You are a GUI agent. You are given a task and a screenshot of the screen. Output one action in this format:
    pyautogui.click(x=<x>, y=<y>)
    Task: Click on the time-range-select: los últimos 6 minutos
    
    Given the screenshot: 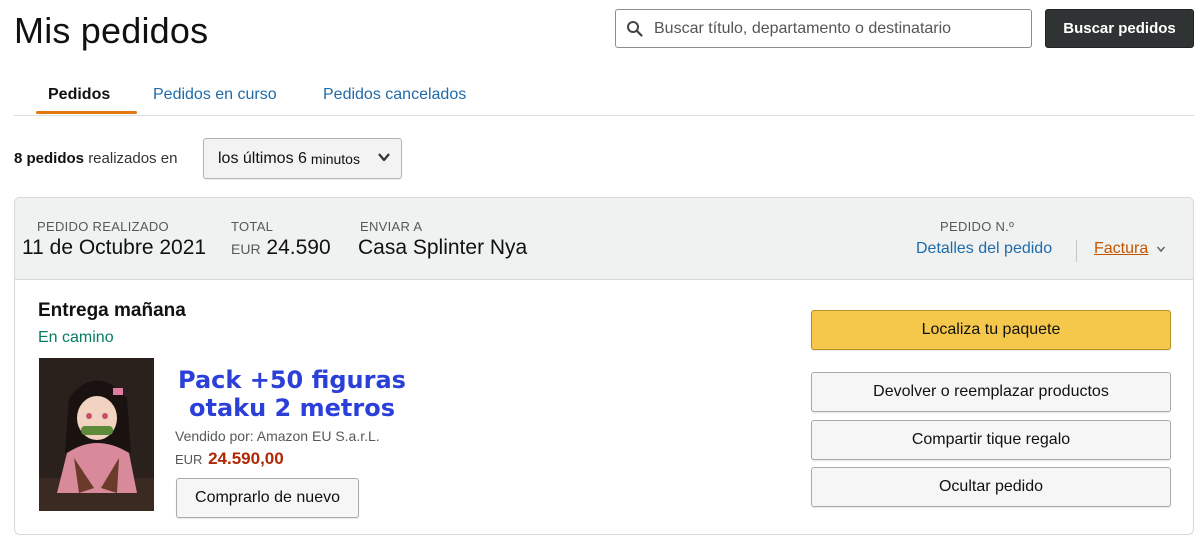 What is the action you would take?
    pyautogui.click(x=302, y=158)
    